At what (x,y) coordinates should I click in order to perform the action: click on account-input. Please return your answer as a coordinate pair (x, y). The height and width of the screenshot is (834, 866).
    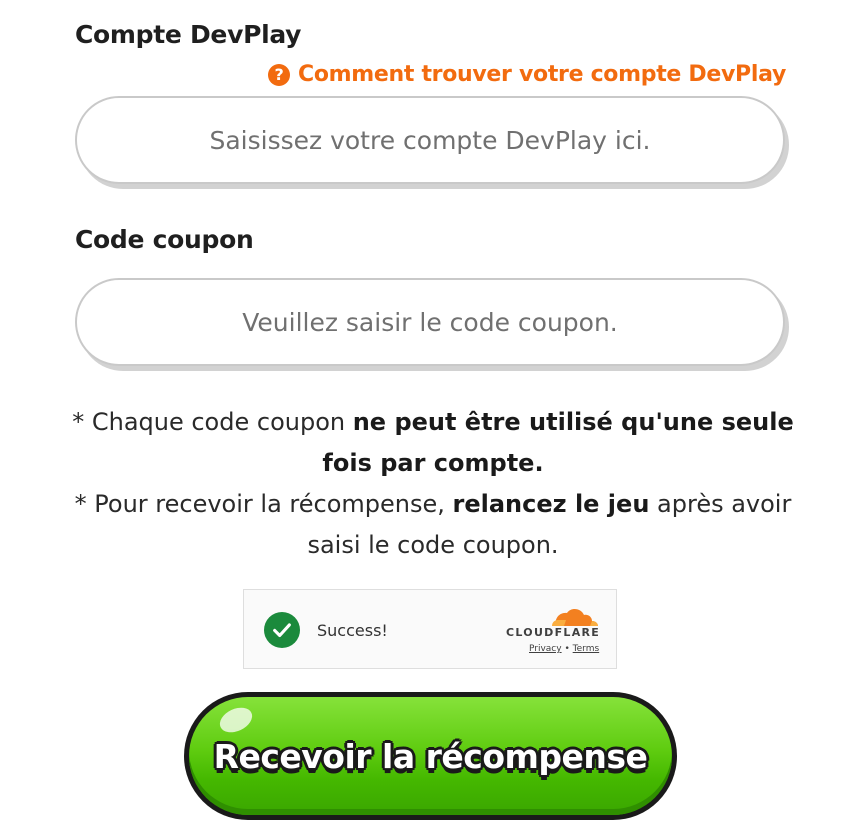
    Looking at the image, I should click on (430, 140).